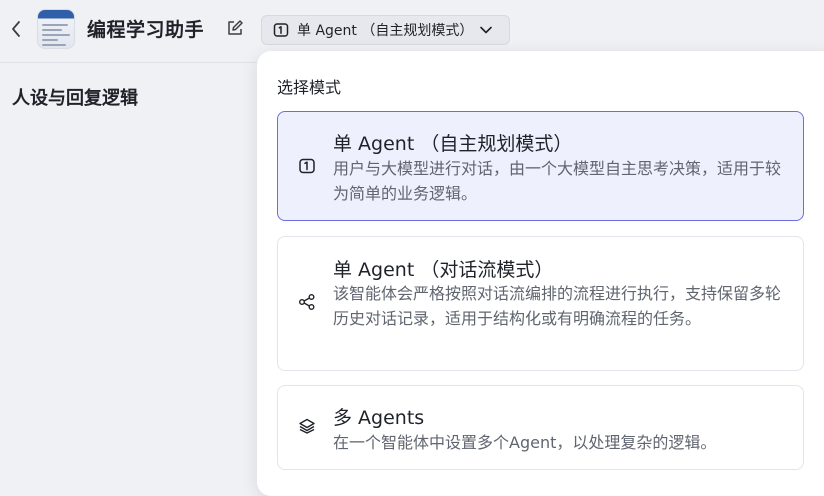 The image size is (824, 496). I want to click on option-title: 单 Agent （对话流模式）, so click(443, 270).